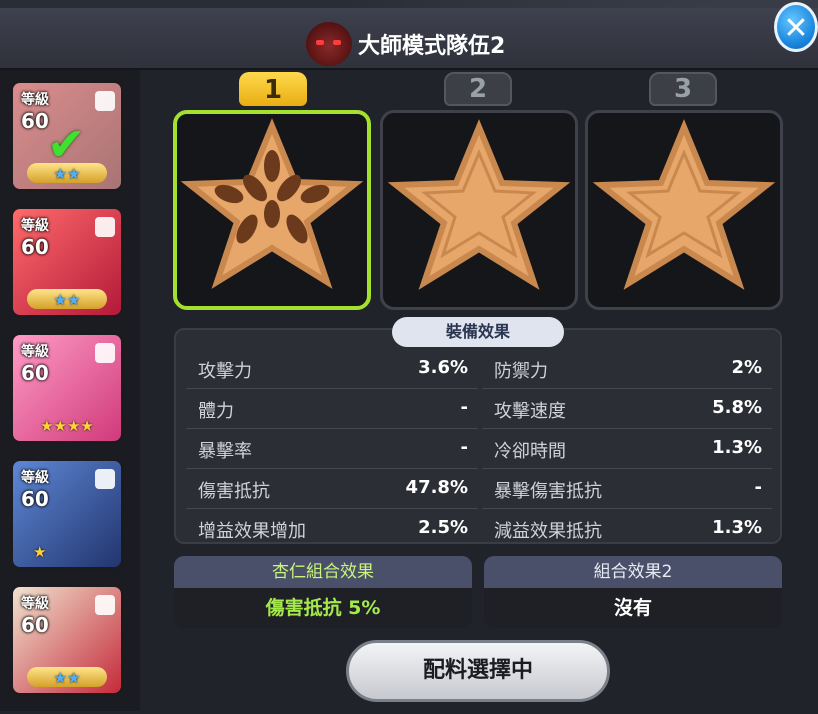  I want to click on combo-title: 組合效果2, so click(633, 572).